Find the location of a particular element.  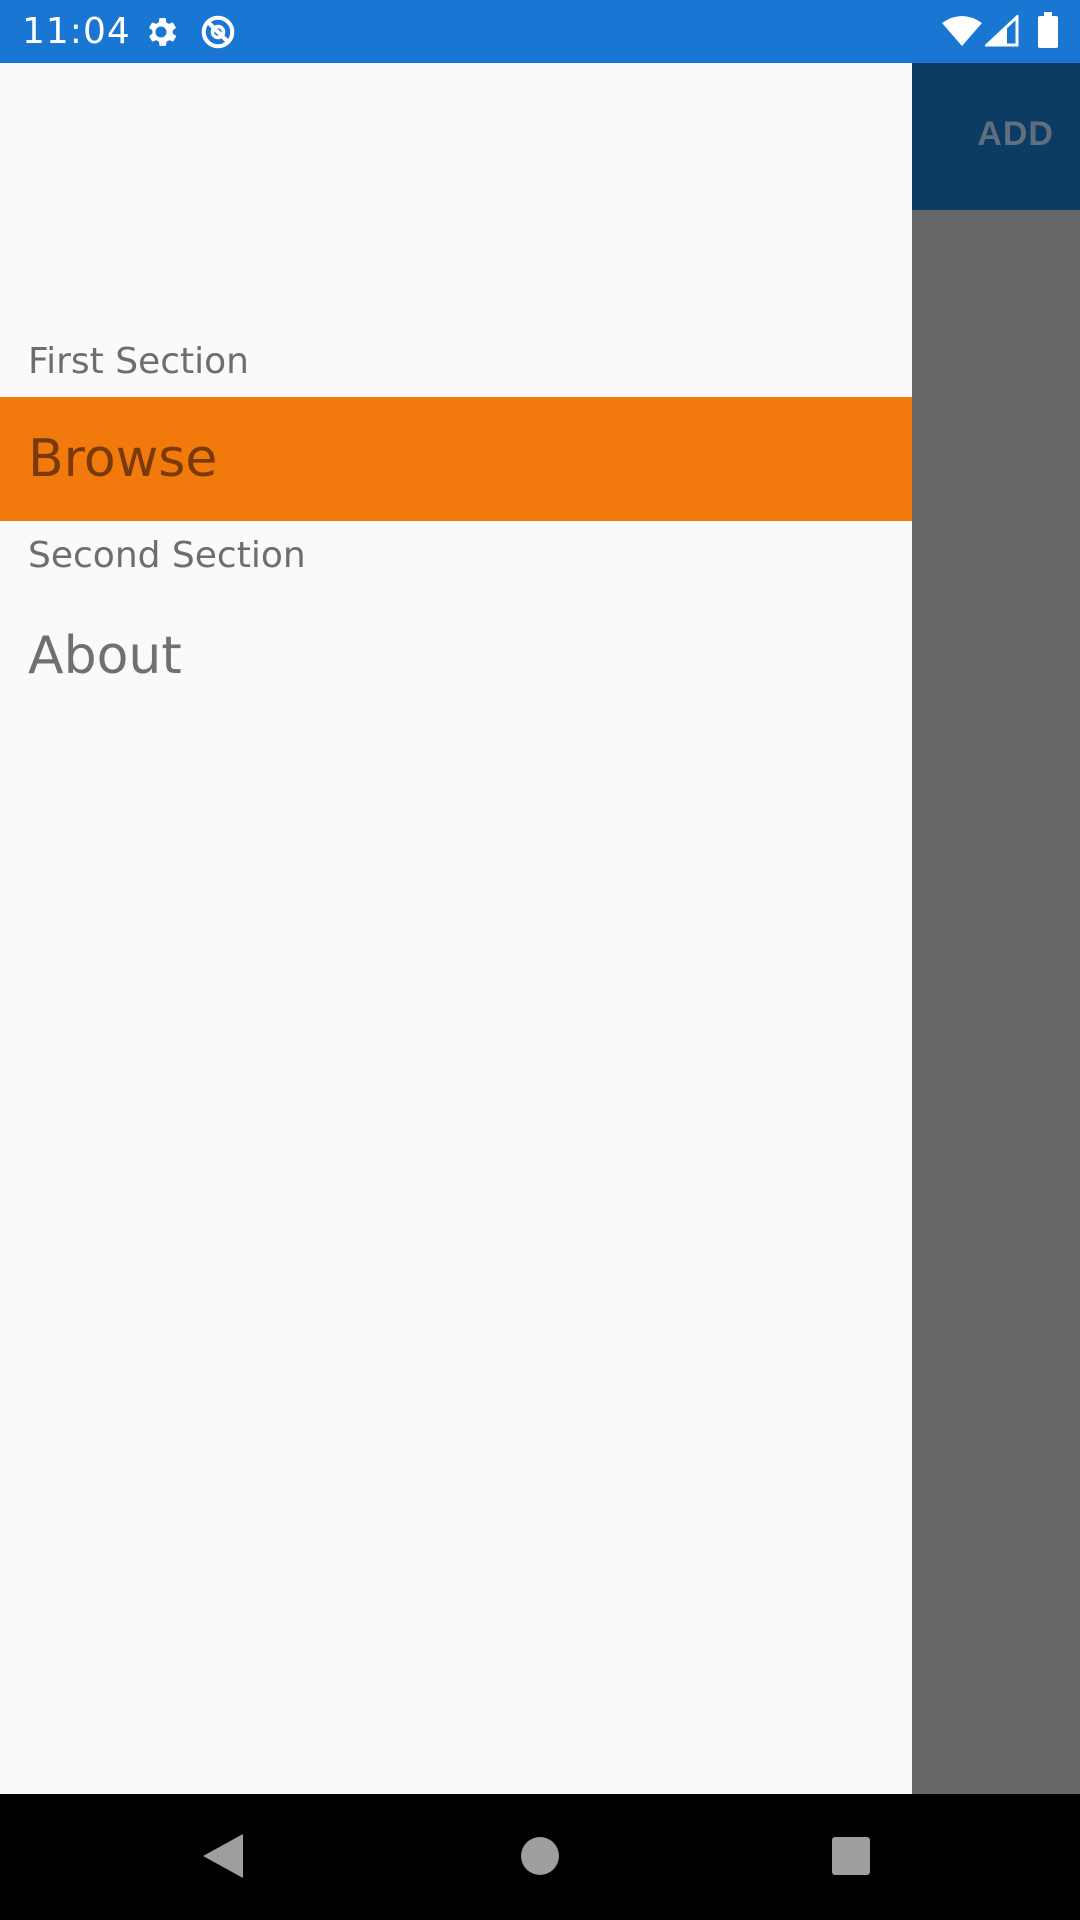

back-icon is located at coordinates (225, 1856).